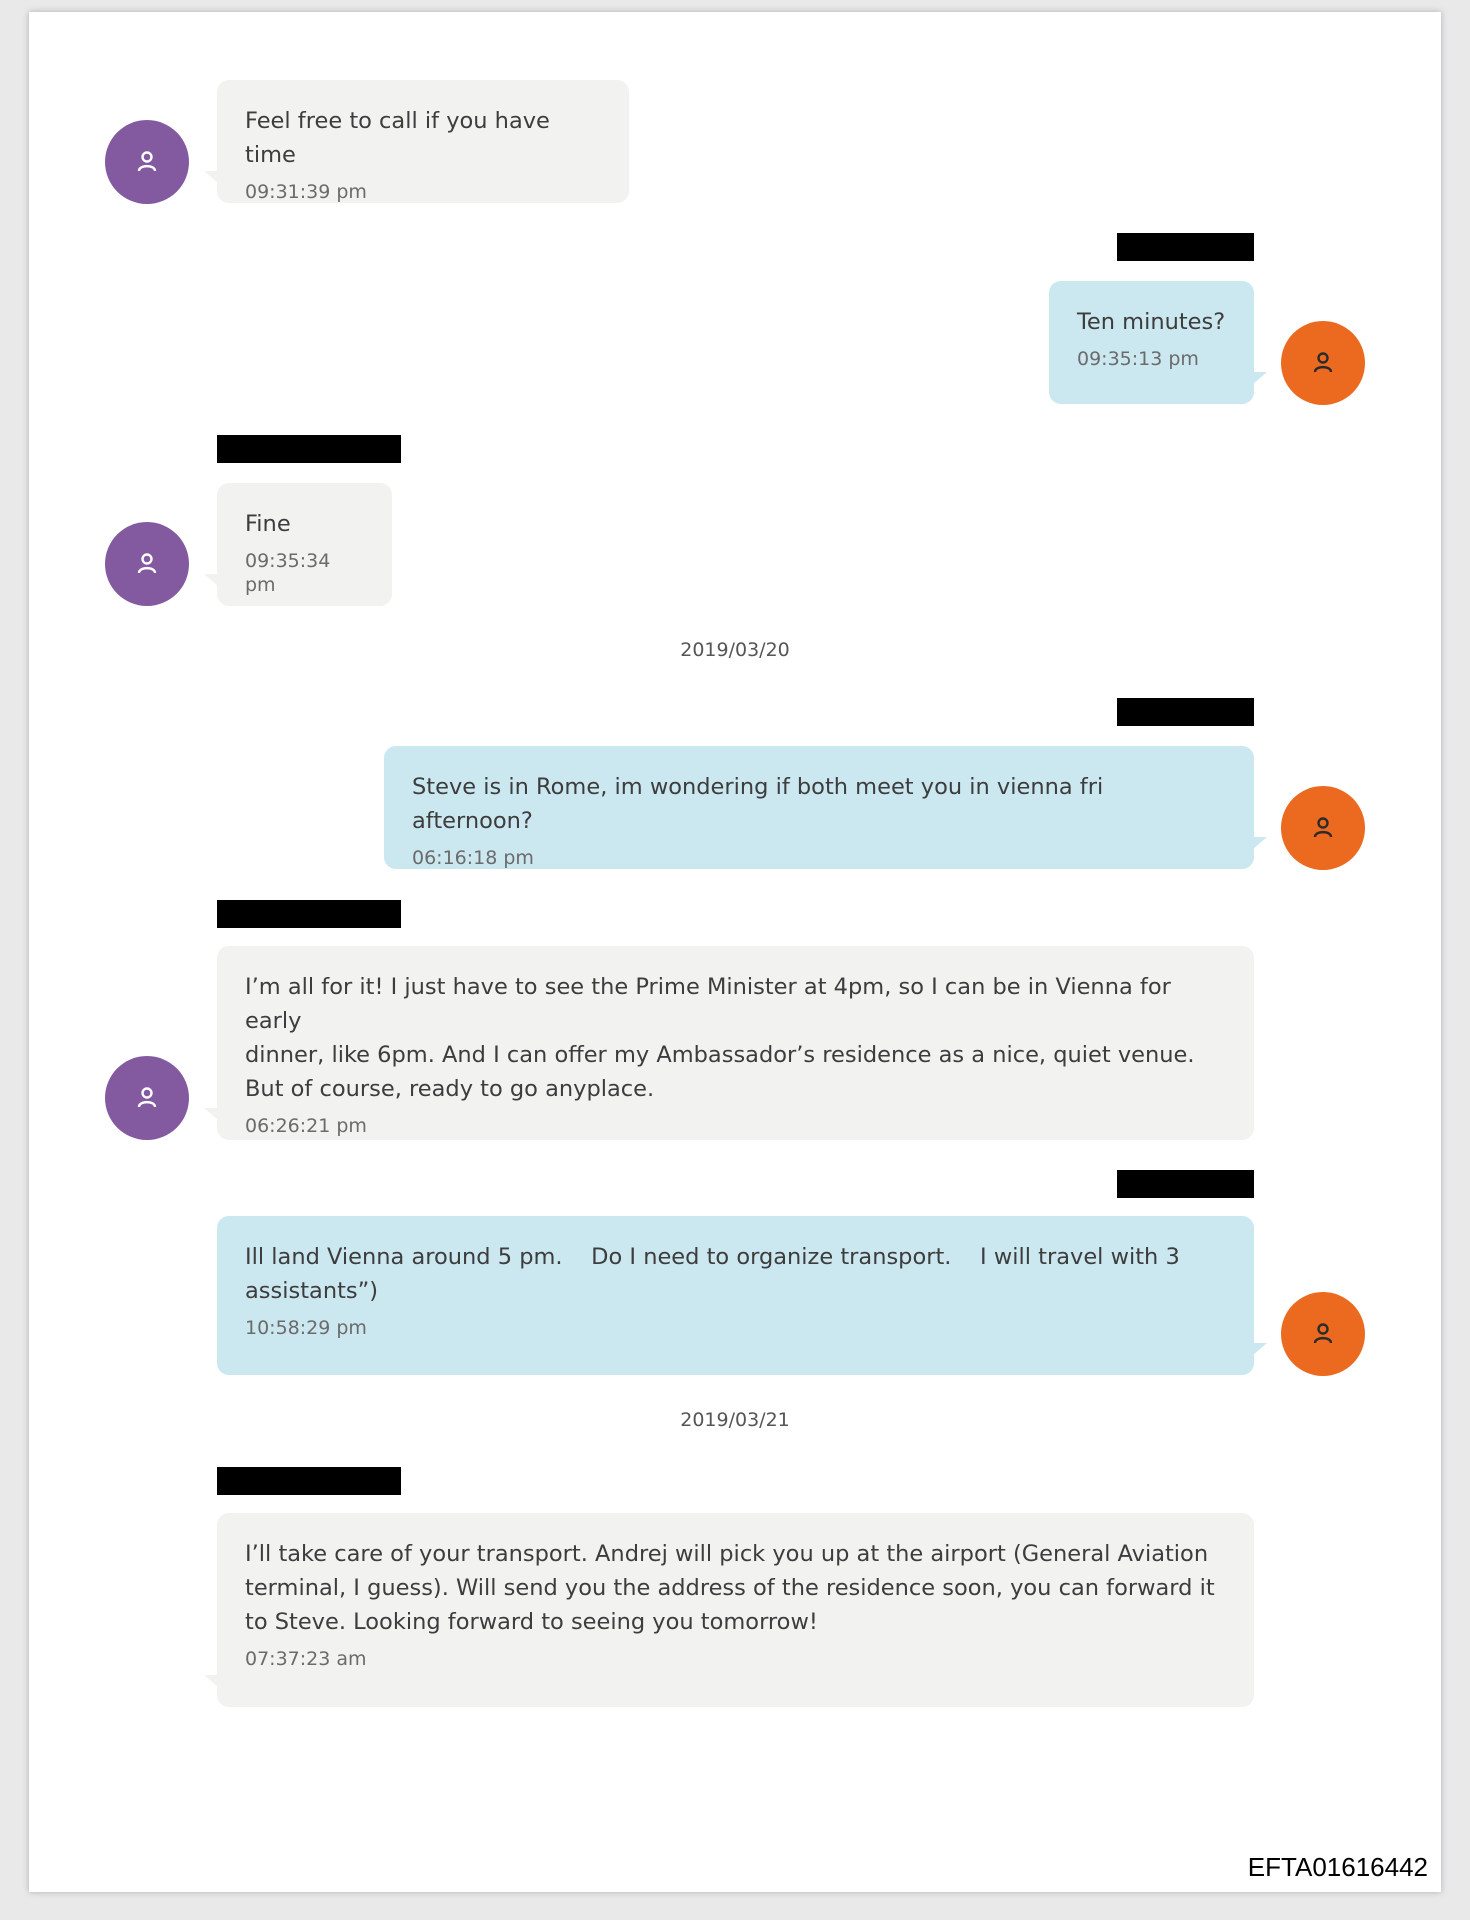 Image resolution: width=1470 pixels, height=1920 pixels. I want to click on message-timestamp: 10:58:29 pm, so click(306, 1328).